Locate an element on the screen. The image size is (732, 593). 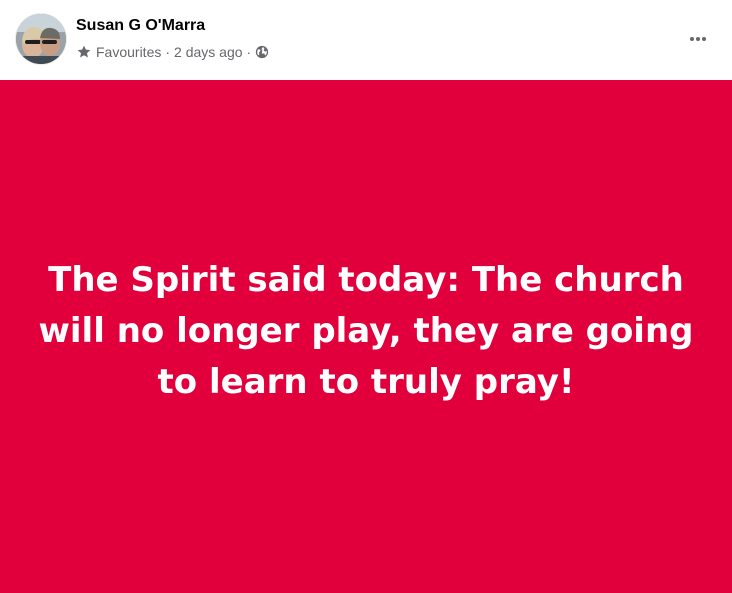
timestamp: 2 days ago is located at coordinates (208, 52).